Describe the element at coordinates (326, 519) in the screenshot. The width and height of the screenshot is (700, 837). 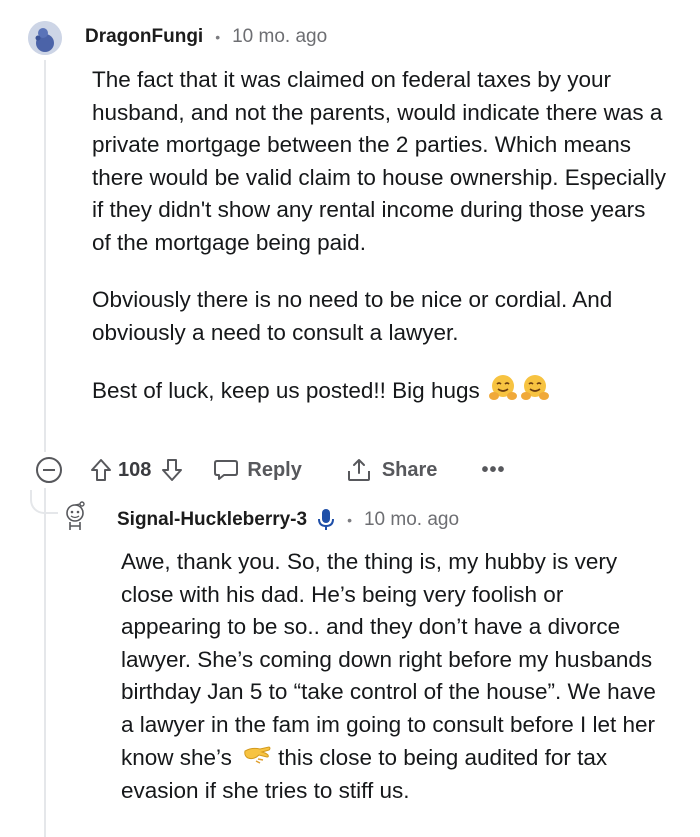
I see `microphone-icon` at that location.